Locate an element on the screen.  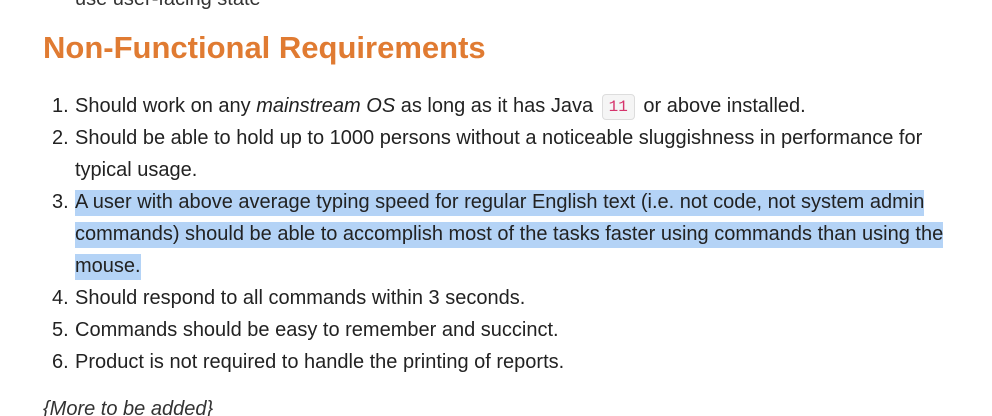
list-item-number: 4. is located at coordinates (60, 298).